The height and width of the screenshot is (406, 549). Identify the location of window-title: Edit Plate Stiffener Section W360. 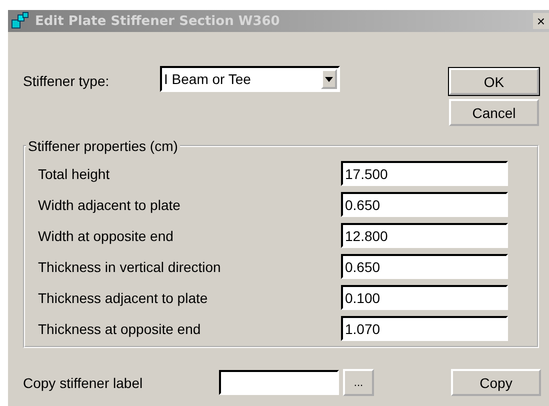
(158, 21).